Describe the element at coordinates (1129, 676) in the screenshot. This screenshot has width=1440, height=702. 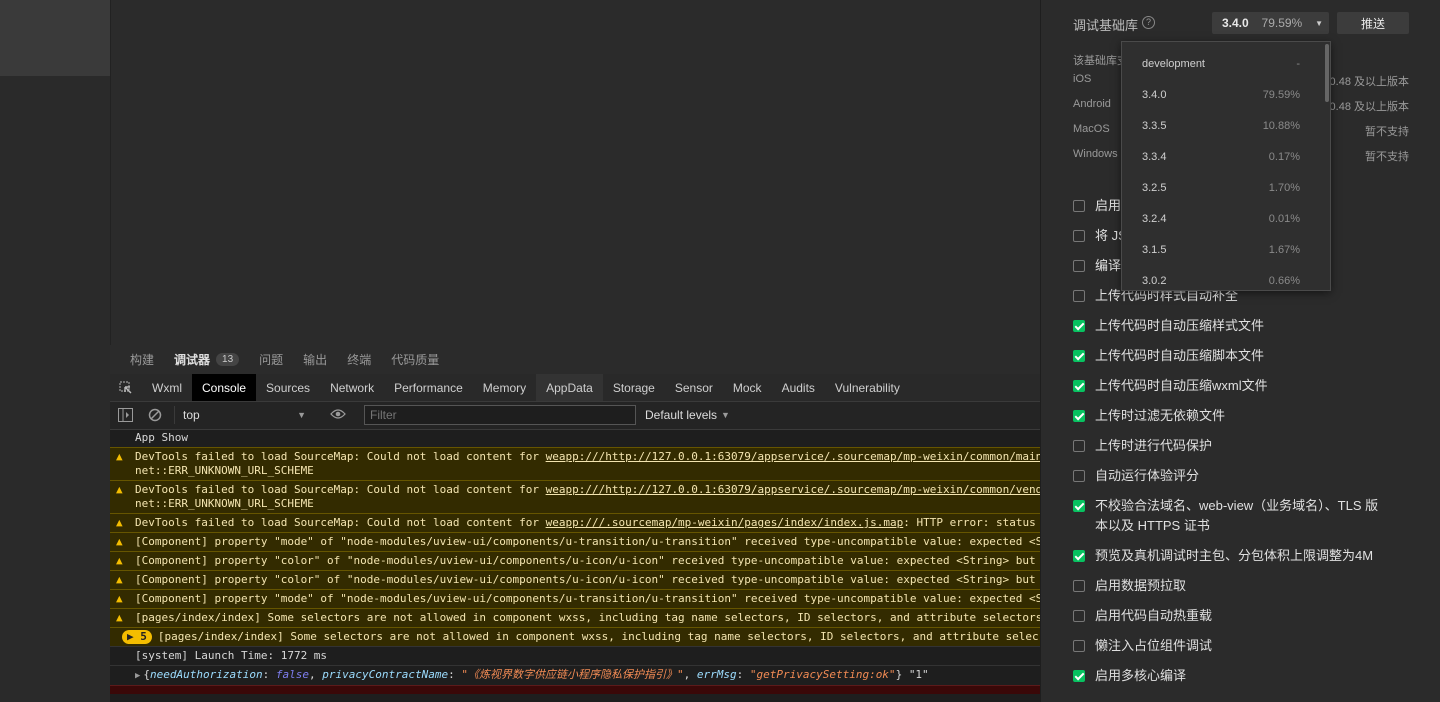
I see `setting-multicore-compile: 启用多核心编译` at that location.